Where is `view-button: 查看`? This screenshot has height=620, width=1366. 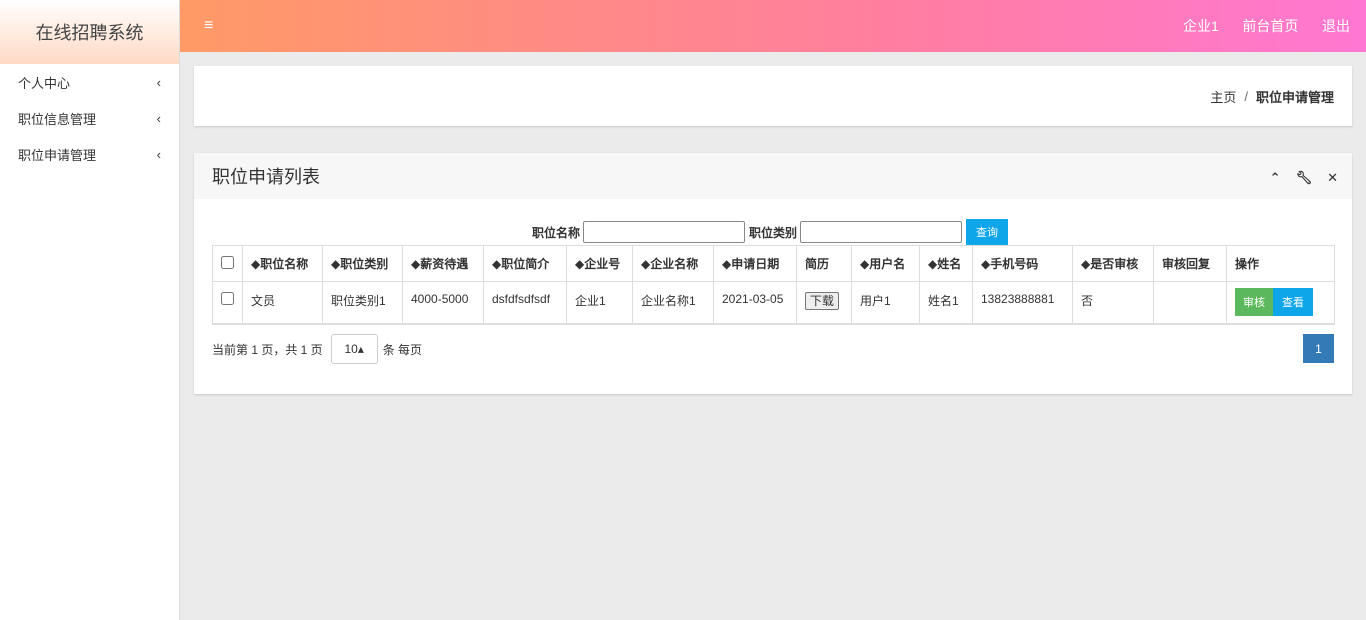 view-button: 查看 is located at coordinates (1293, 302).